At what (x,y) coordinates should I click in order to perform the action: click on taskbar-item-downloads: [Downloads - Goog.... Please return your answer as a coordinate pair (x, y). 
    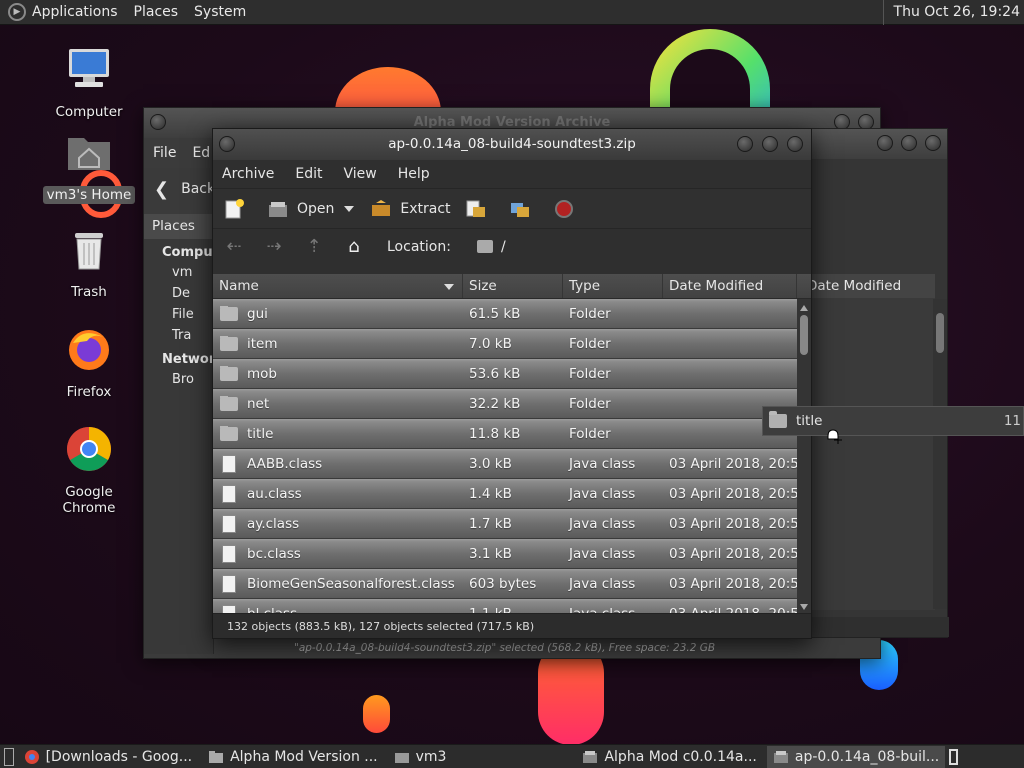
    Looking at the image, I should click on (108, 757).